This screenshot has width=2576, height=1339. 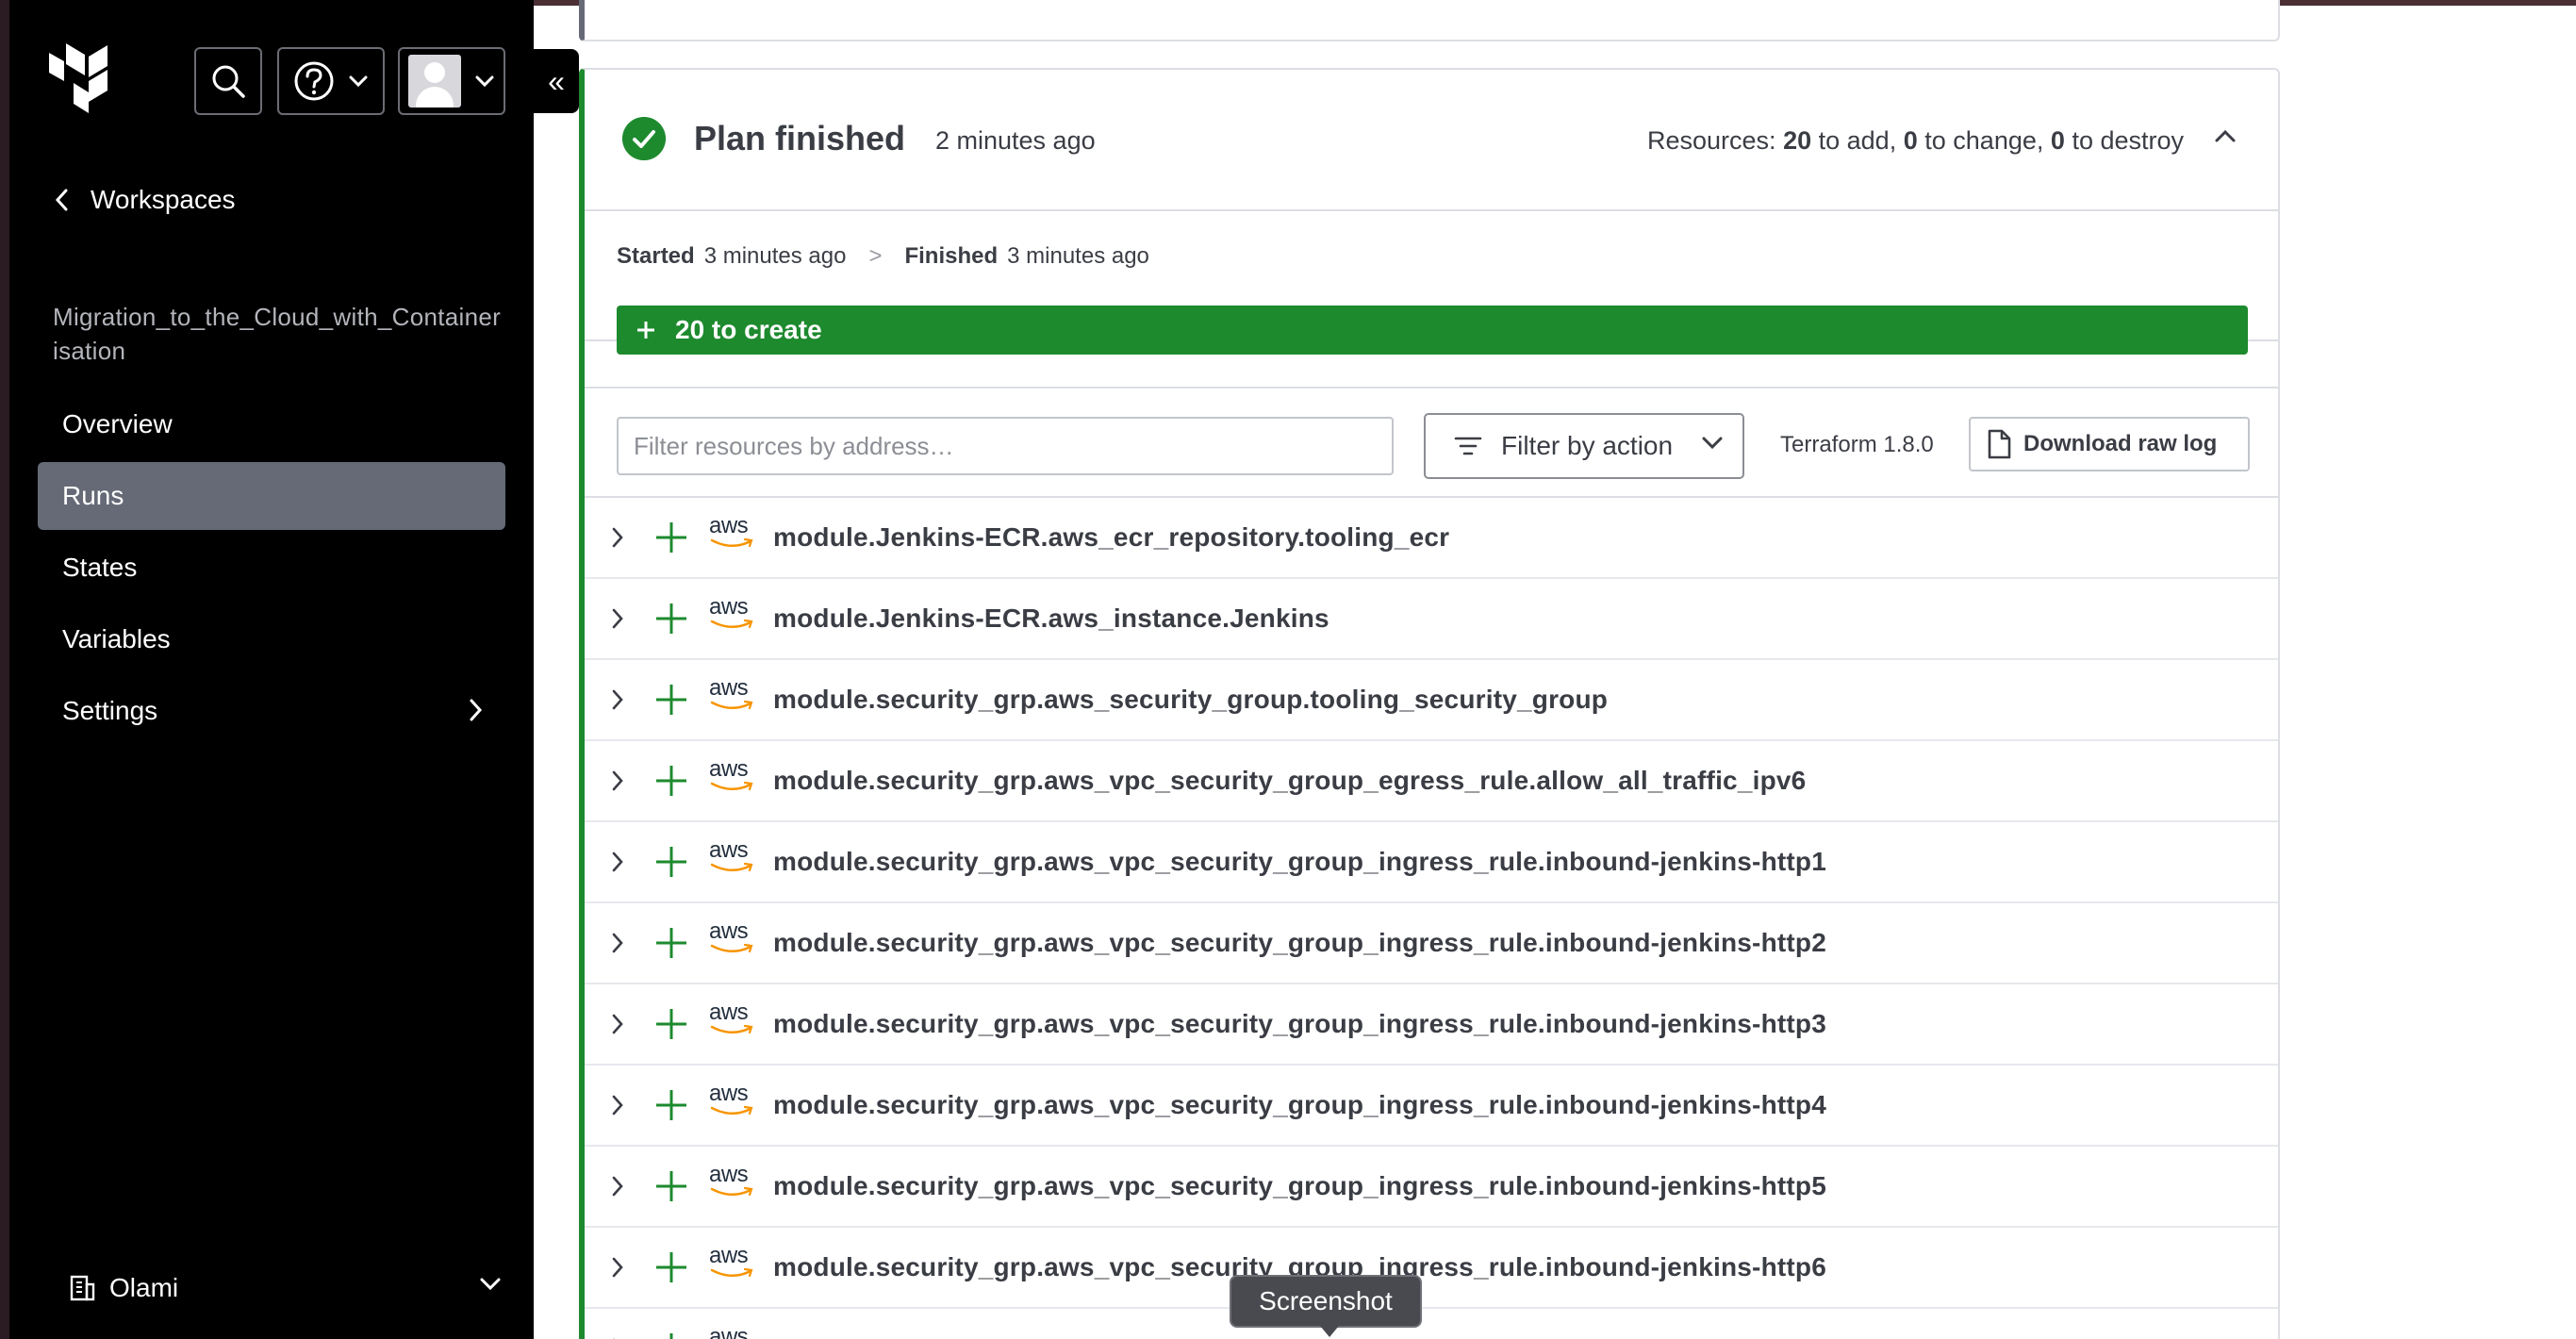 I want to click on filter-by-action-dropdown: Filter by action, so click(x=1584, y=446).